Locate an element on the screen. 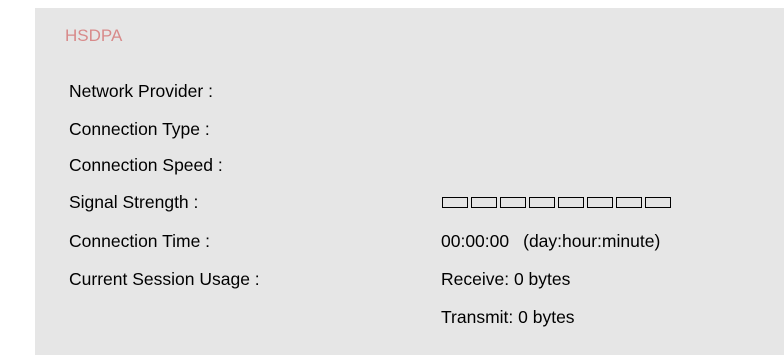 Image resolution: width=784 pixels, height=355 pixels. label-current-session-usage: Current Session Usage : is located at coordinates (164, 279).